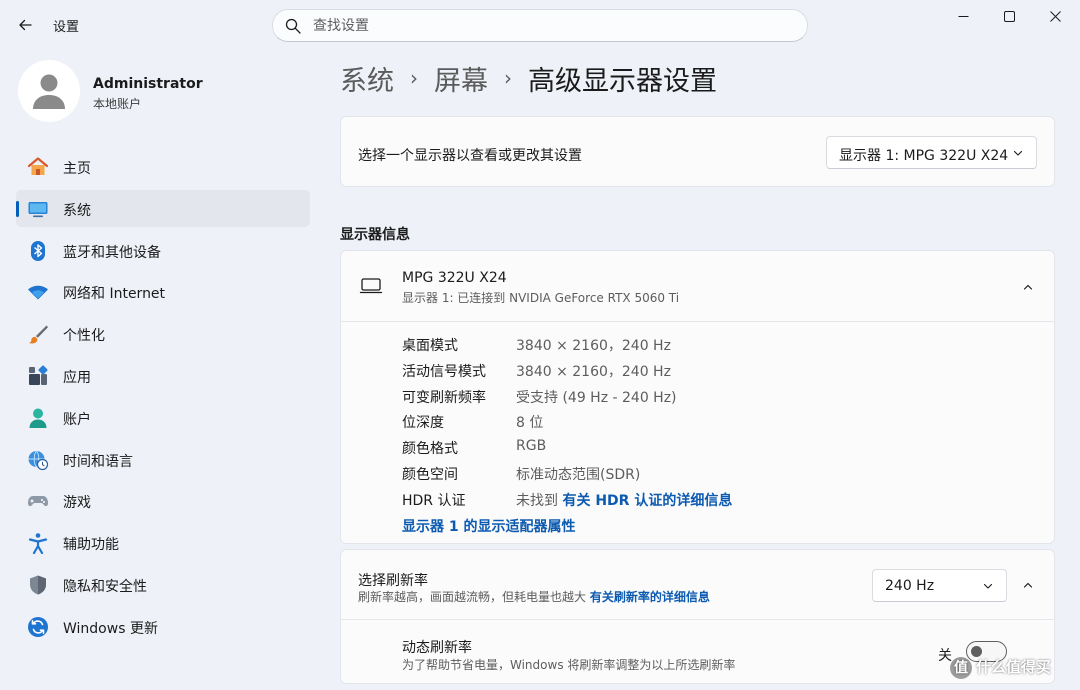 The width and height of the screenshot is (1080, 690). Describe the element at coordinates (163, 417) in the screenshot. I see `sidebar-item-accounts: 账户` at that location.